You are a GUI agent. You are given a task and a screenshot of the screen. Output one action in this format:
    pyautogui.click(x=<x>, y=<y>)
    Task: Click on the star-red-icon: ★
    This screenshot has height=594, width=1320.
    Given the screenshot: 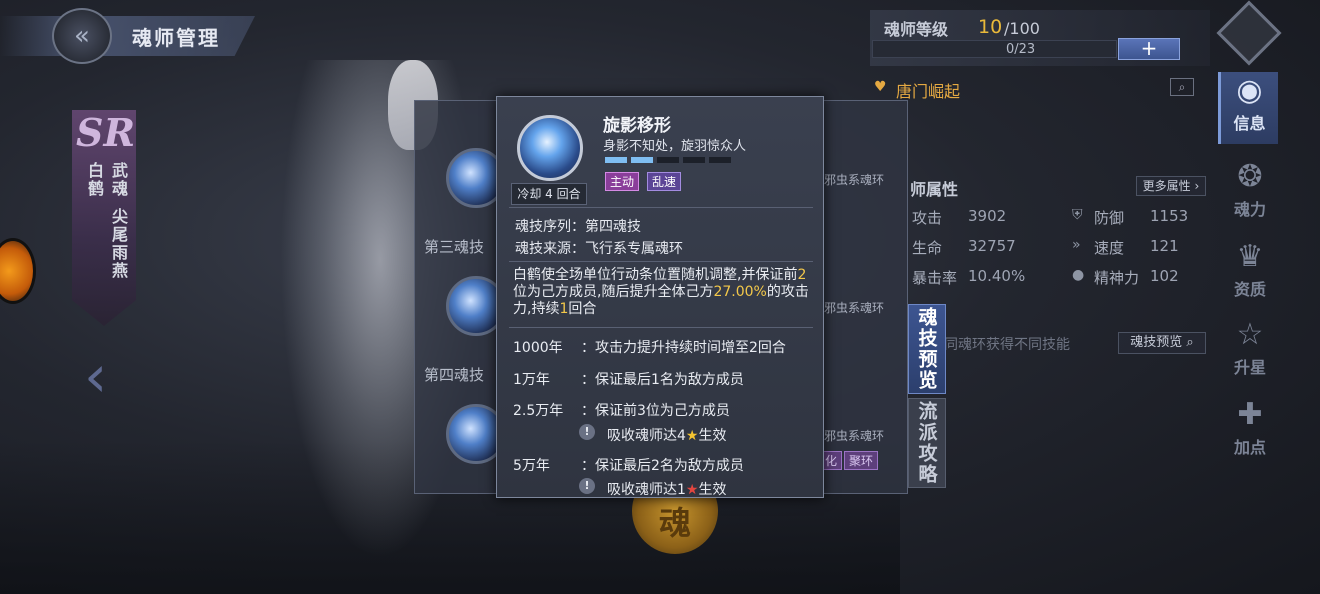 What is the action you would take?
    pyautogui.click(x=692, y=490)
    